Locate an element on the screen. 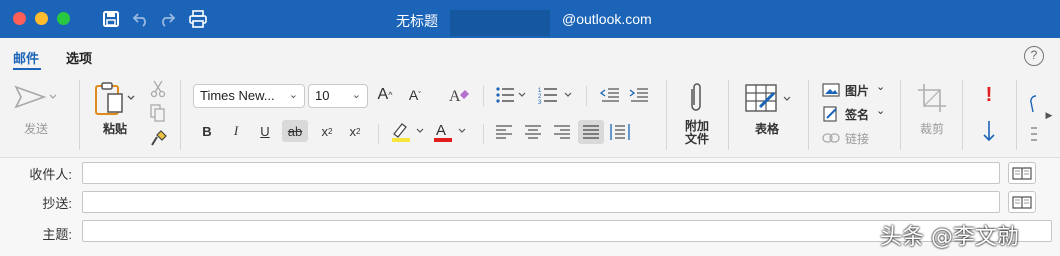 This screenshot has height=256, width=1060. attach-file-label-line1: 附加 is located at coordinates (697, 126).